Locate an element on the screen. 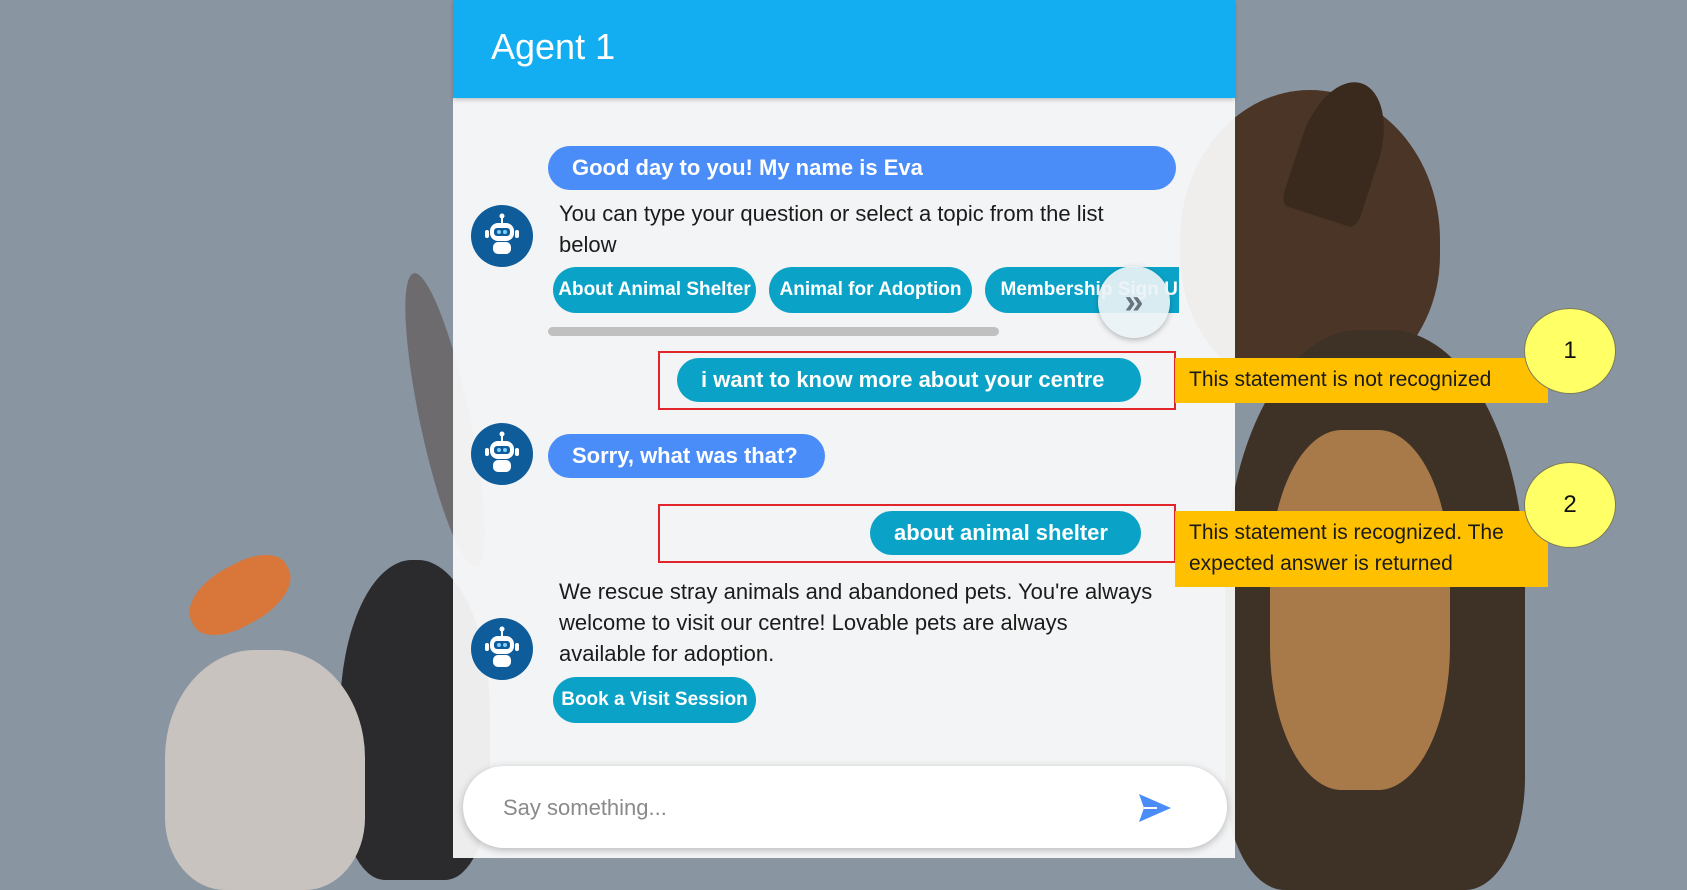  background-bird is located at coordinates (240, 595).